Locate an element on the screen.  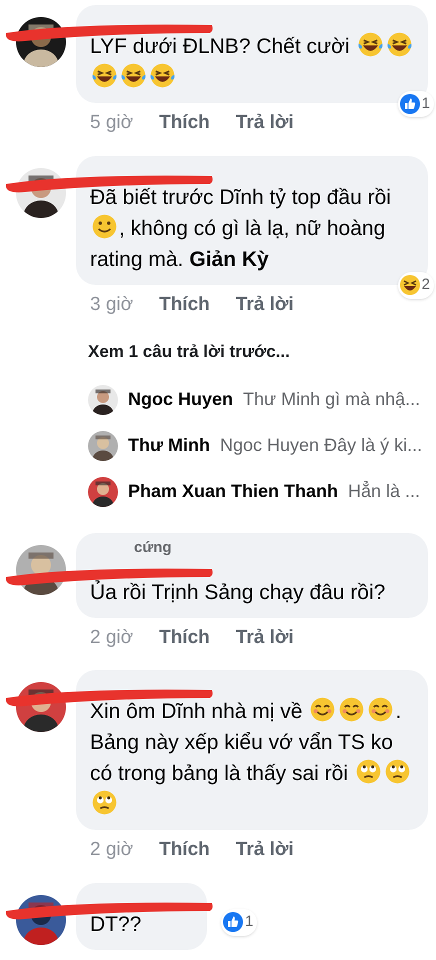
time-text: 3 giờ is located at coordinates (112, 304).